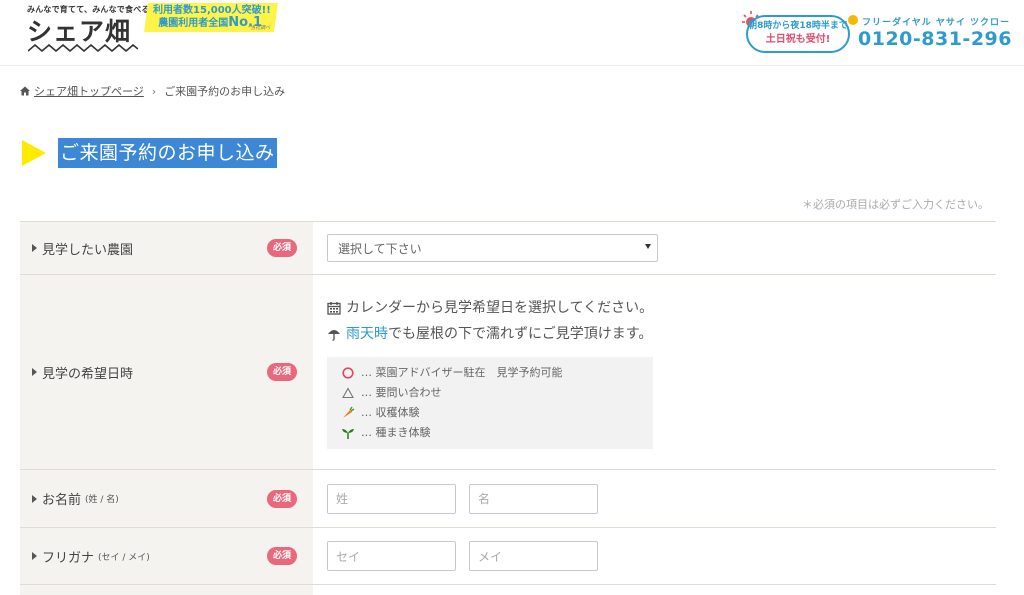  Describe the element at coordinates (348, 373) in the screenshot. I see `circle-icon` at that location.